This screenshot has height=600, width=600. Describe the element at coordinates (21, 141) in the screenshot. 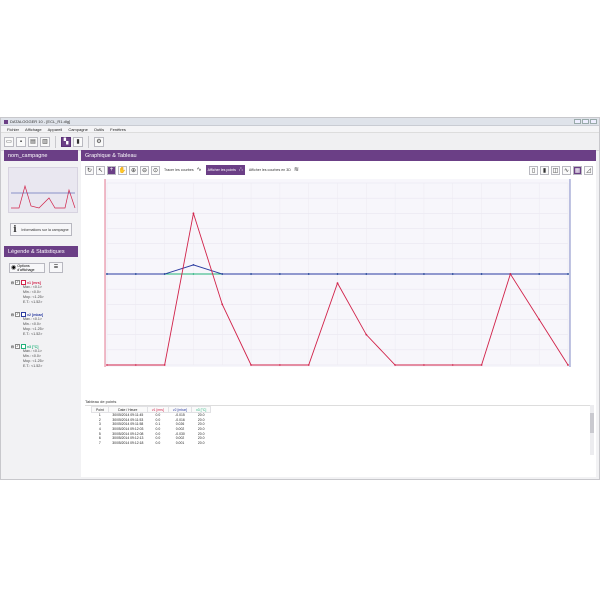

I see `save-icon: ▪` at that location.